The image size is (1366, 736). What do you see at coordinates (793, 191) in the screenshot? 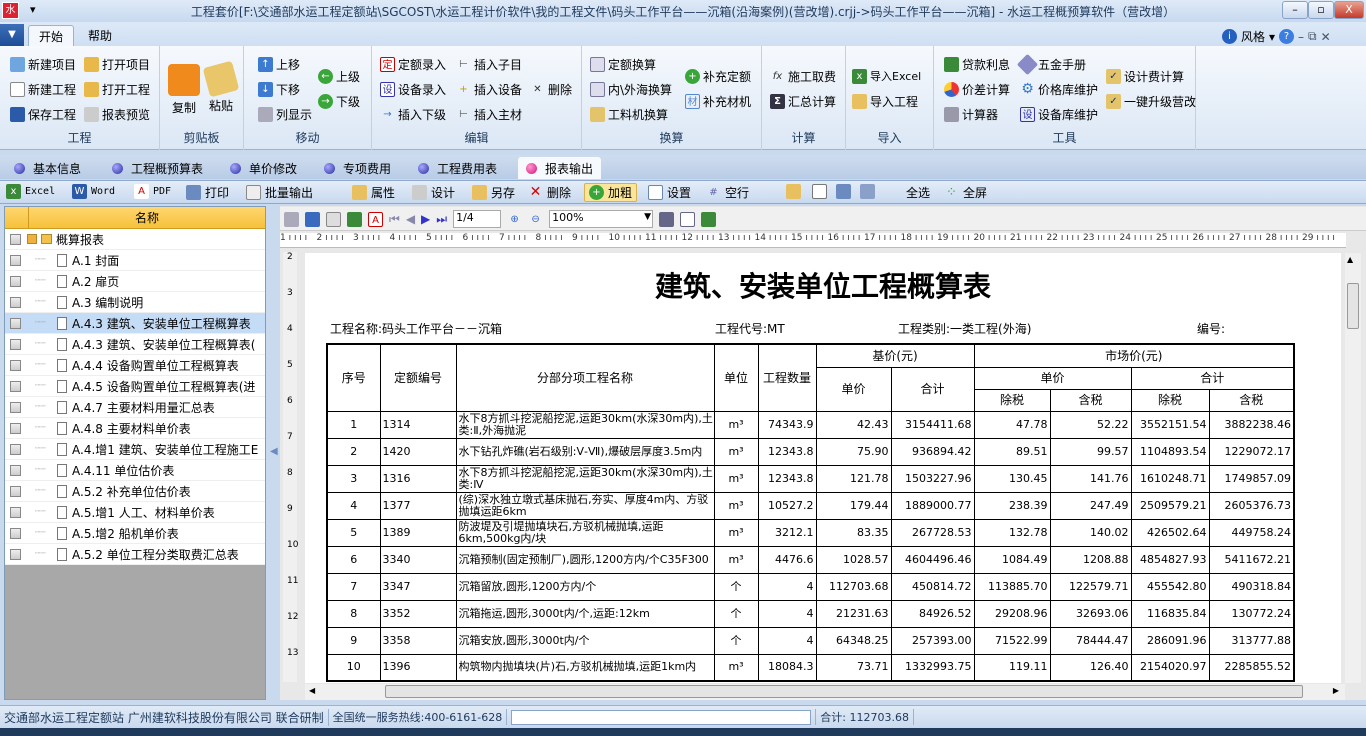
I see `open-folder-button` at bounding box center [793, 191].